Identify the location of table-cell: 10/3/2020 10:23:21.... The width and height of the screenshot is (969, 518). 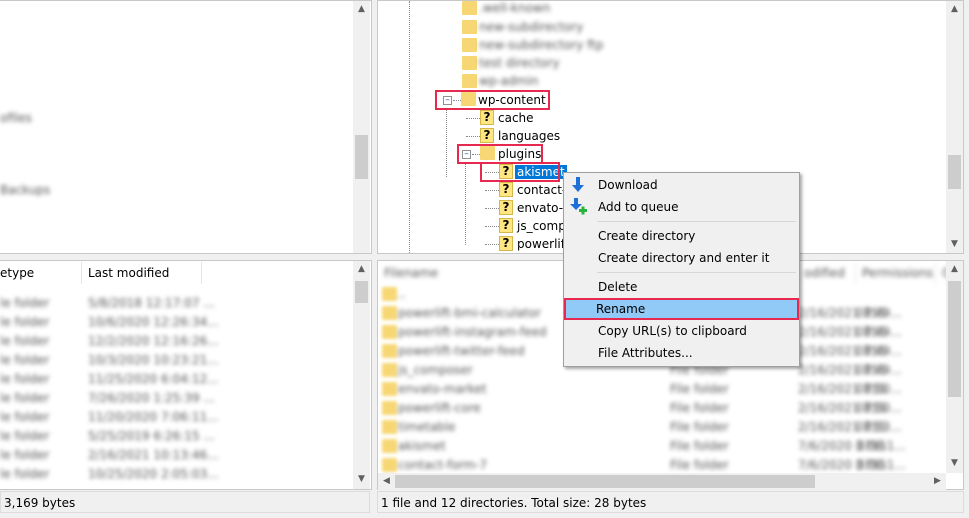
(153, 360).